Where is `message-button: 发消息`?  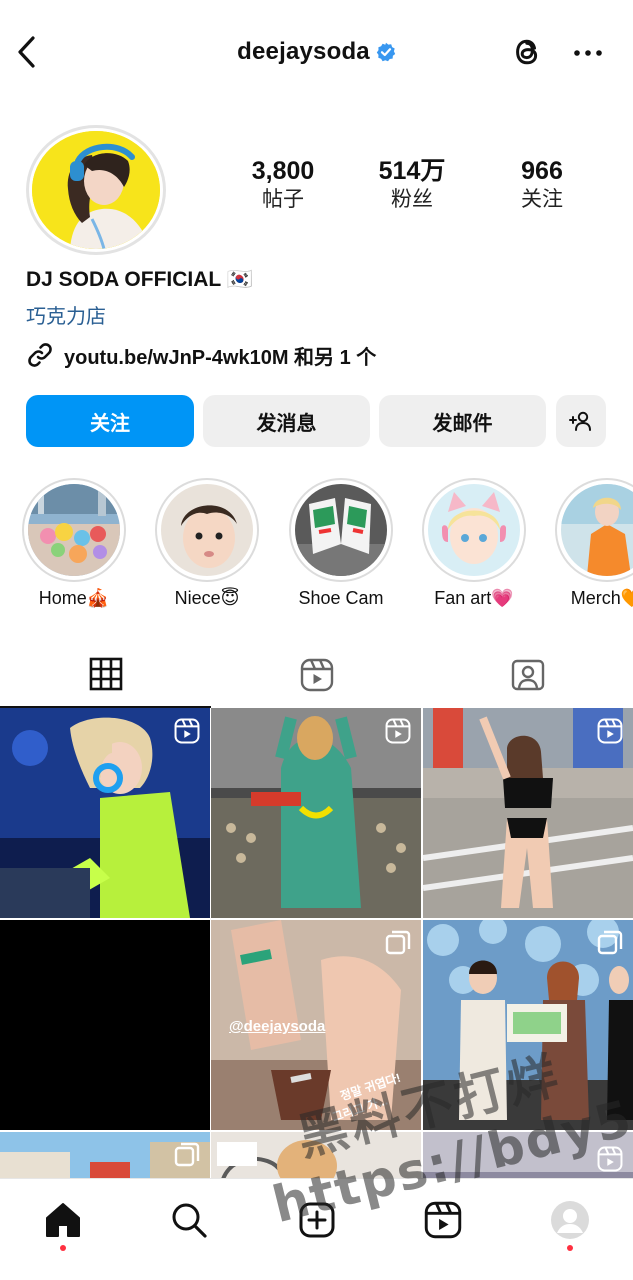
message-button: 发消息 is located at coordinates (286, 421).